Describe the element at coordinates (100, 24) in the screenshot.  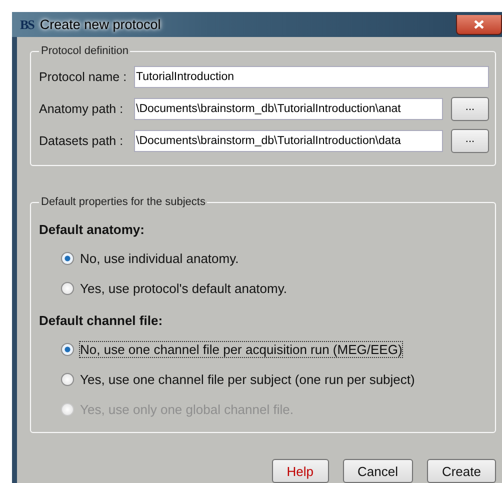
I see `window-title: Create new protocol` at that location.